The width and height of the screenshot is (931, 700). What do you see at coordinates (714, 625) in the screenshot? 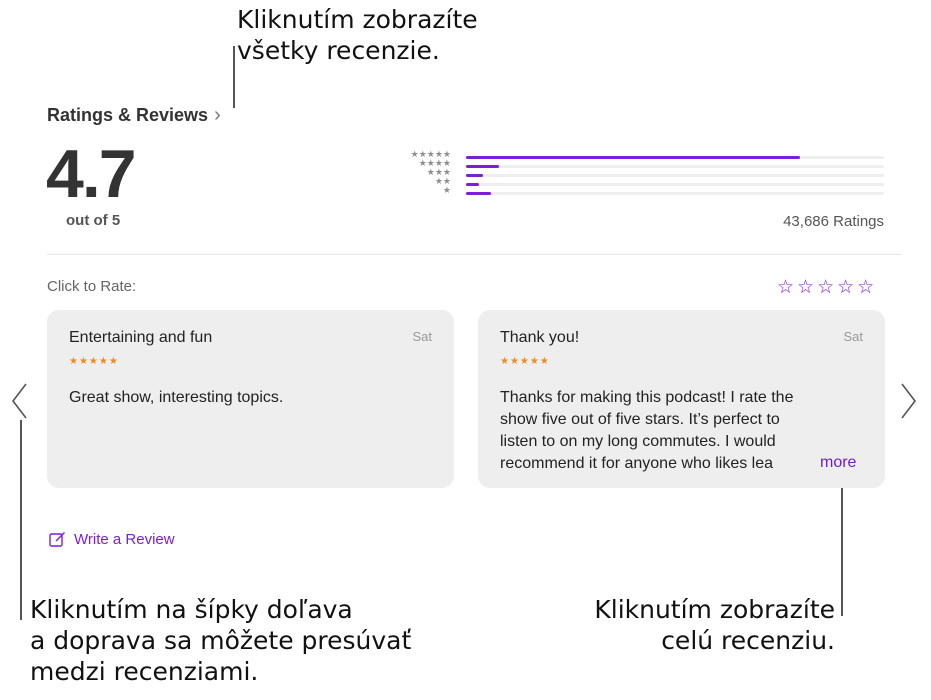
I see `callout-right: Kliknutím zobrazíte celú recenziu.` at bounding box center [714, 625].